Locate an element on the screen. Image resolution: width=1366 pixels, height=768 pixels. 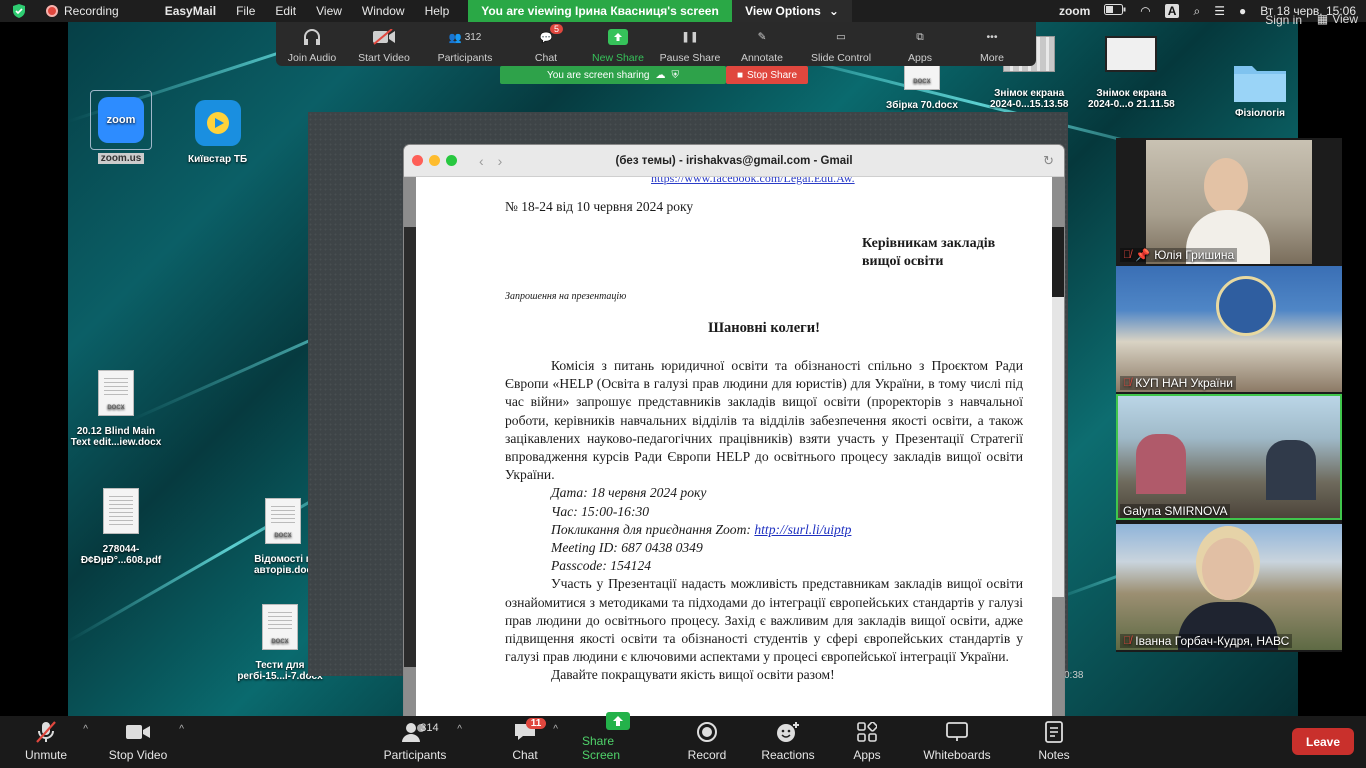
zoom-app-icon: zoom zoom.us is located at coordinates (121, 127).